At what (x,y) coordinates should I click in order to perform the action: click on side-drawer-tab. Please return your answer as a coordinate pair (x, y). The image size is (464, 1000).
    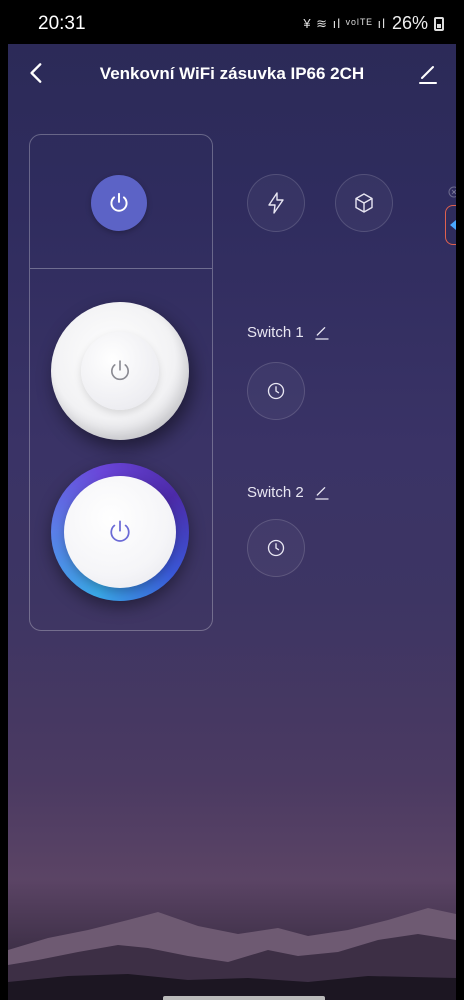
    Looking at the image, I should click on (450, 225).